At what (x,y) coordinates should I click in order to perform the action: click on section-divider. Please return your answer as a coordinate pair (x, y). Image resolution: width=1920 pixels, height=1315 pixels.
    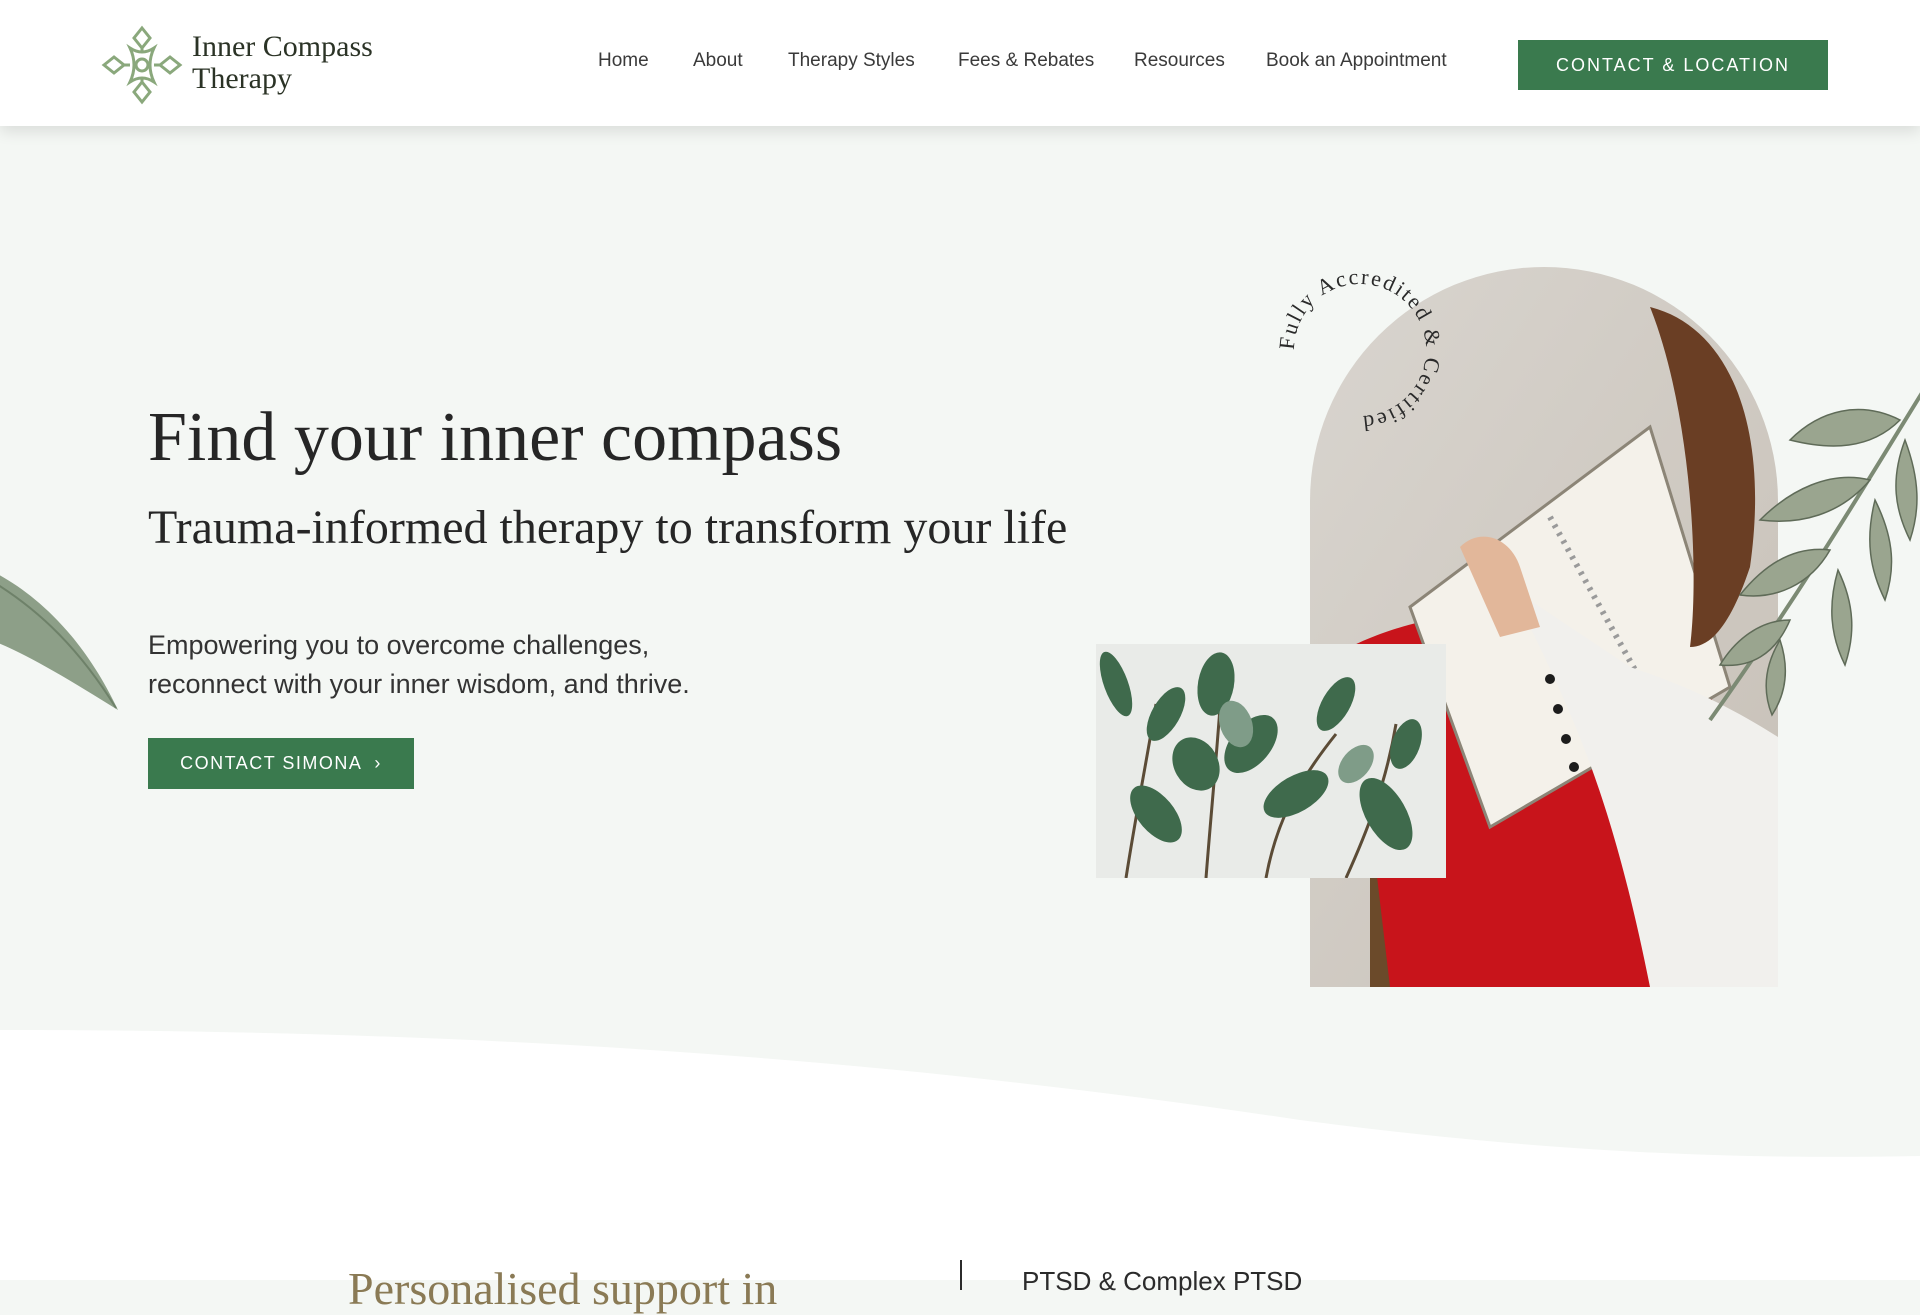
    Looking at the image, I should click on (961, 1275).